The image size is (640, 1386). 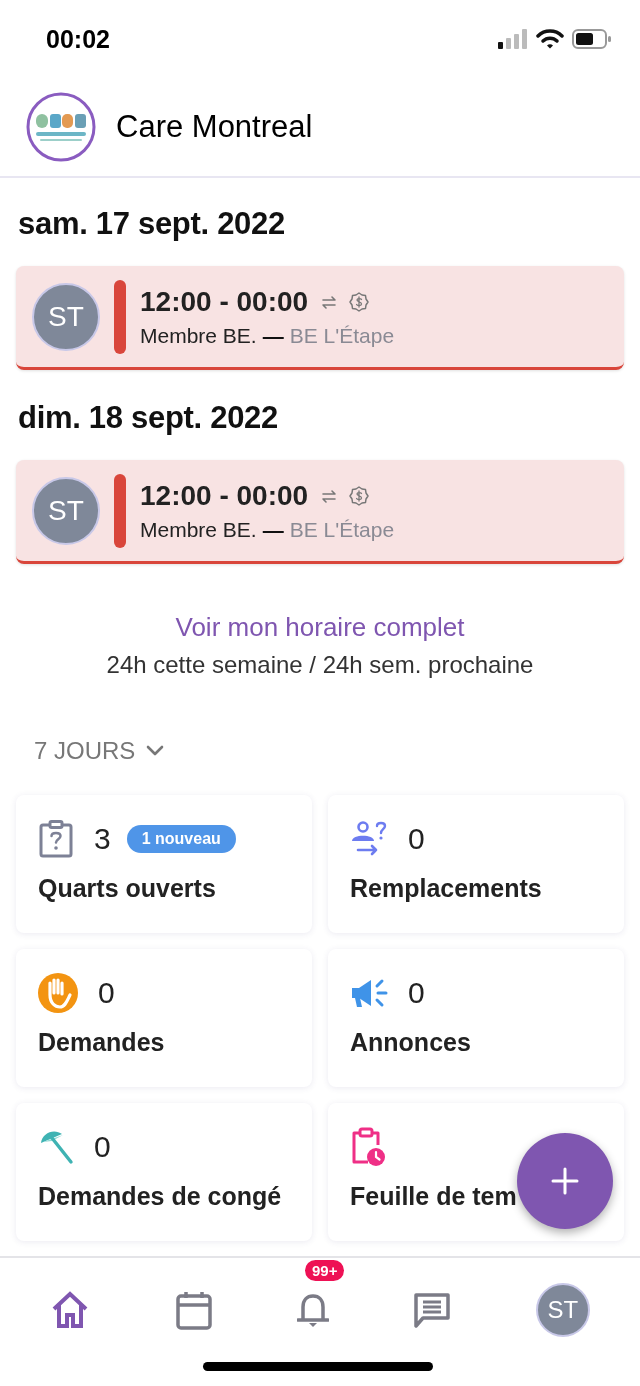 I want to click on message-icon, so click(x=432, y=1310).